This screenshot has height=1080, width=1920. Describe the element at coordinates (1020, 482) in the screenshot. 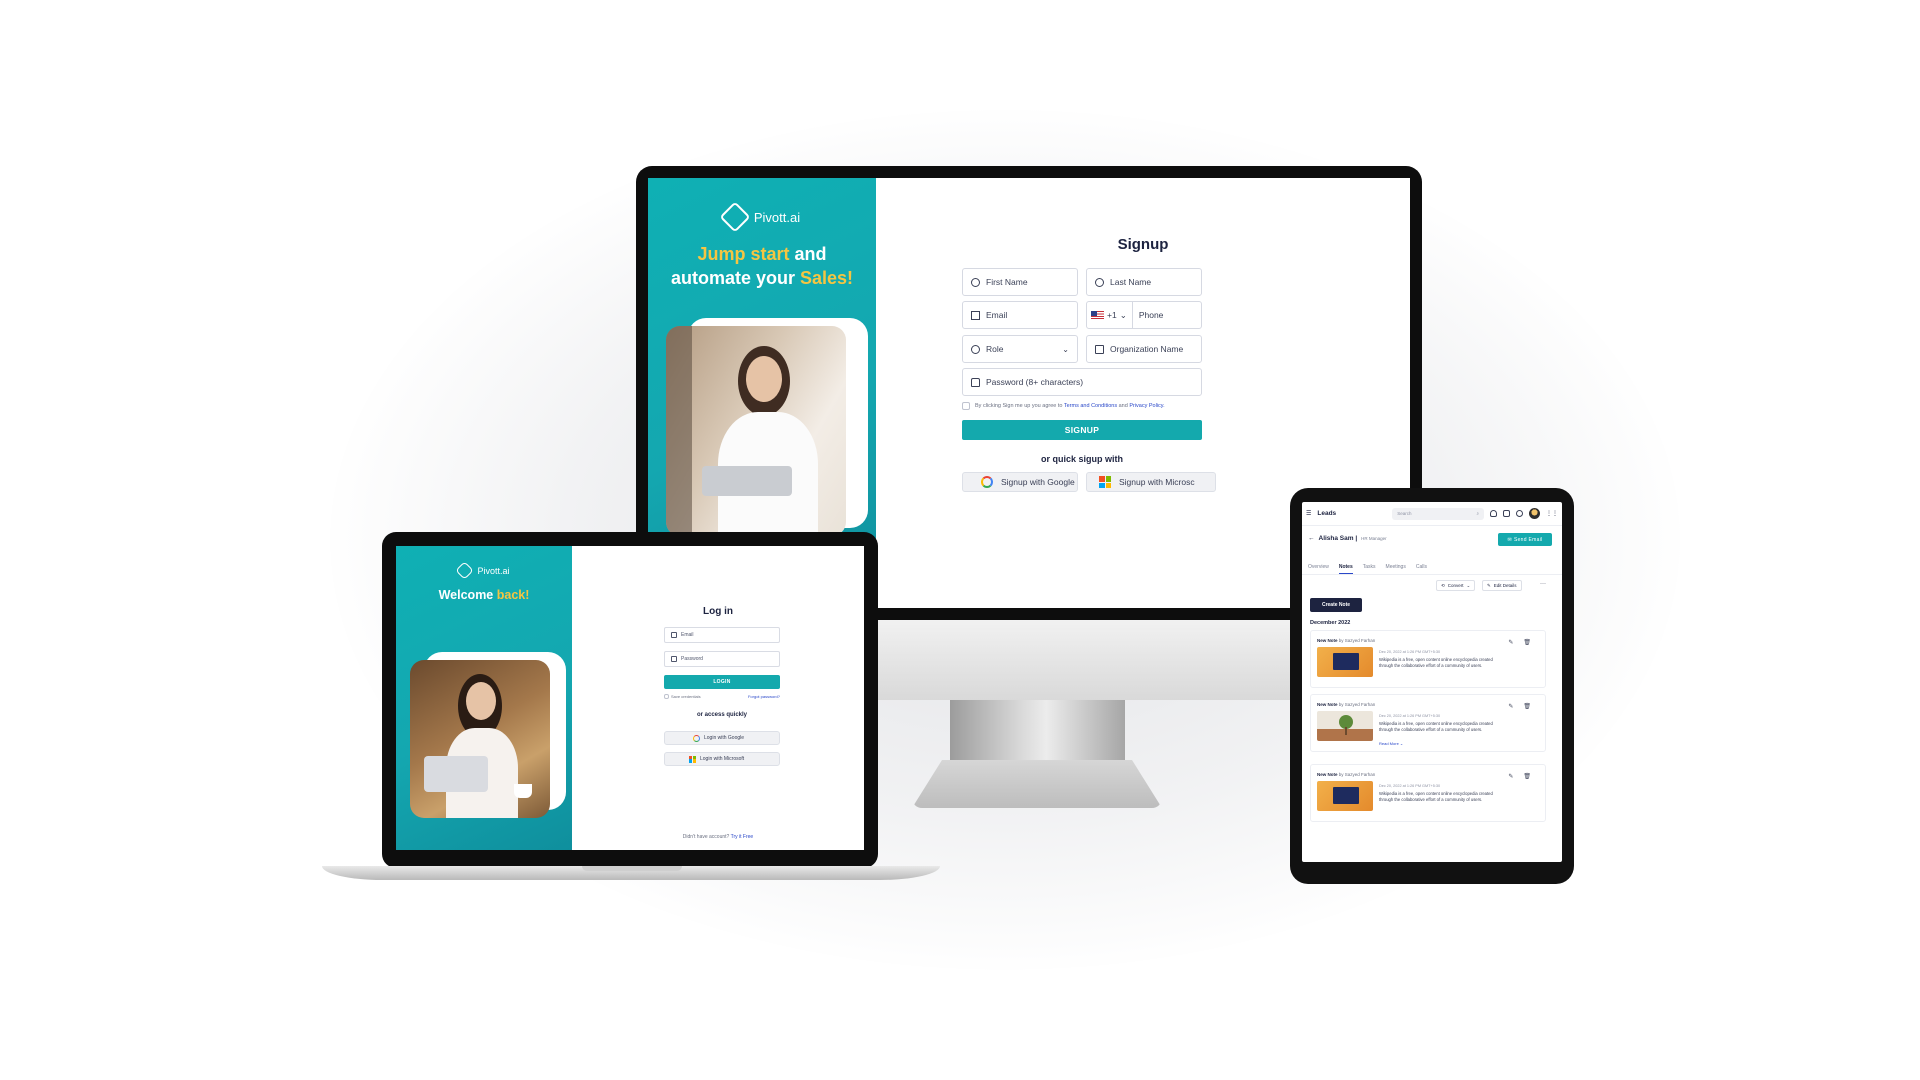

I see `signup-google-button: Signup with Google` at that location.